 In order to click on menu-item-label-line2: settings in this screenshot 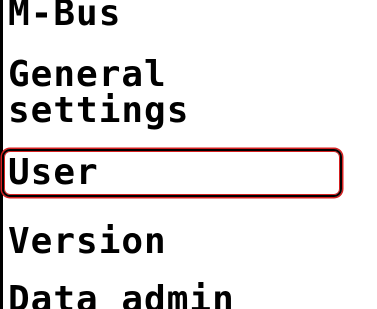, I will do `click(99, 110)`.